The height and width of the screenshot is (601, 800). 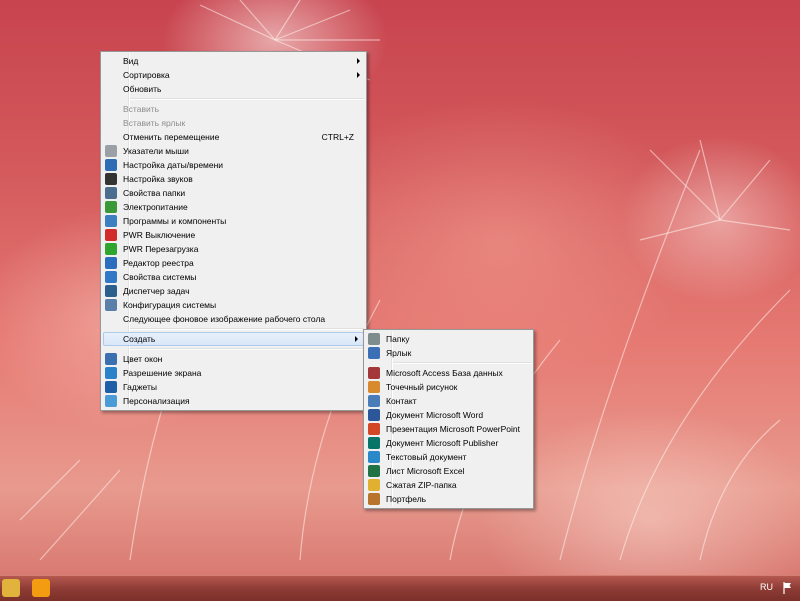 I want to click on menu-item-label: Презентация Microsoft PowerPoint, so click(x=453, y=429).